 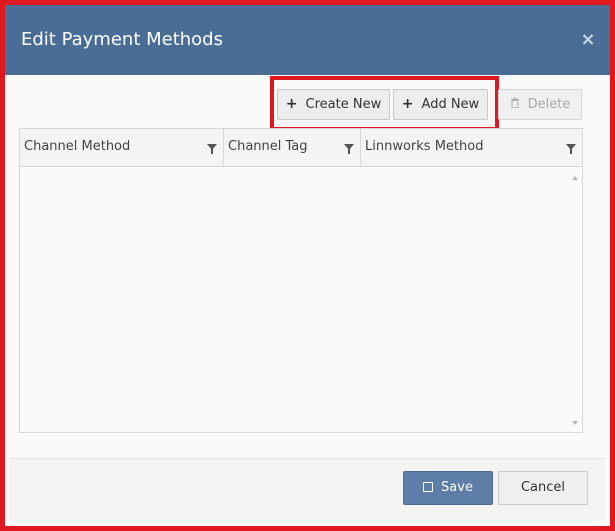 I want to click on scroll-up-arrow, so click(x=575, y=178).